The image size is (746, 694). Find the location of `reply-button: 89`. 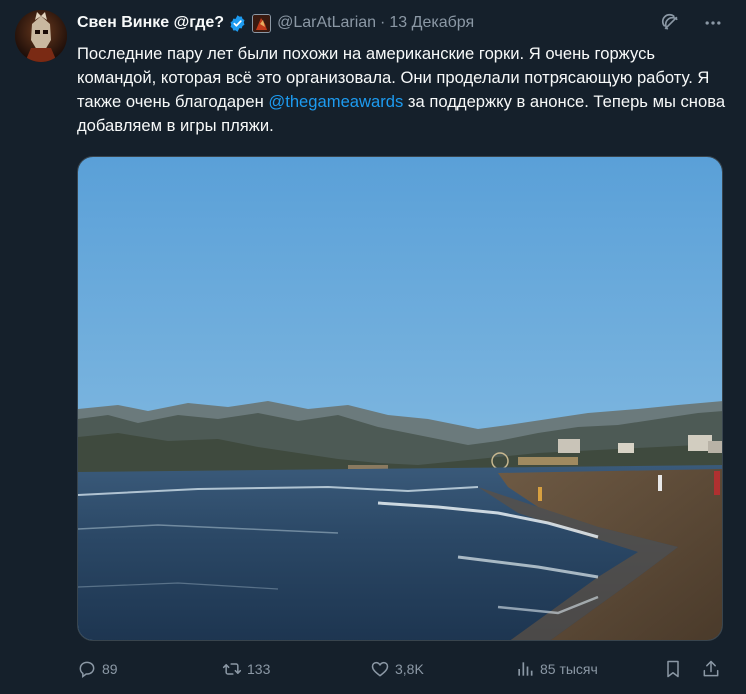

reply-button: 89 is located at coordinates (97, 669).